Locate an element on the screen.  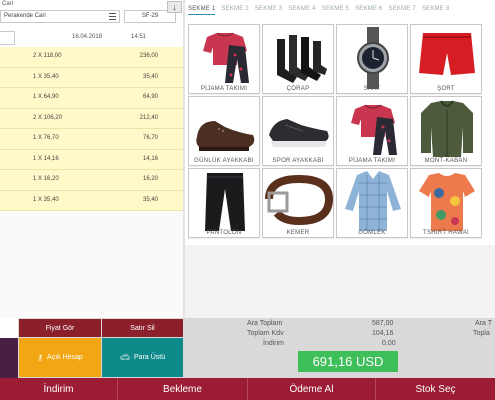
change-label: Para Üstü is located at coordinates (150, 357).